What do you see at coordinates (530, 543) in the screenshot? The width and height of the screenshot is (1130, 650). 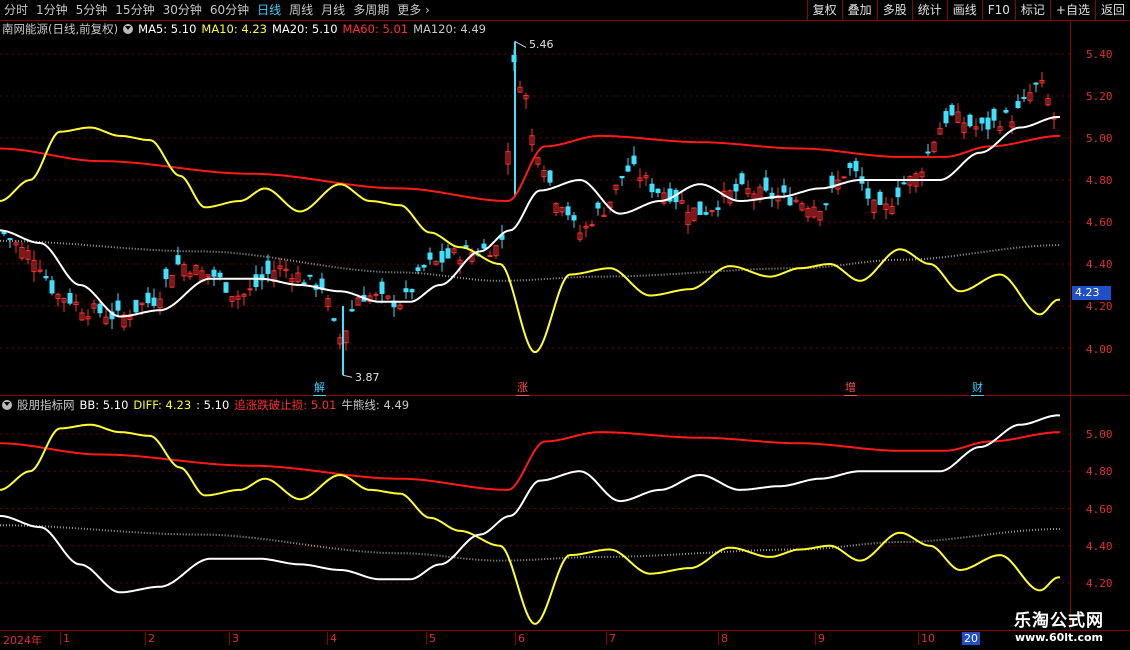 I see `bull-line` at bounding box center [530, 543].